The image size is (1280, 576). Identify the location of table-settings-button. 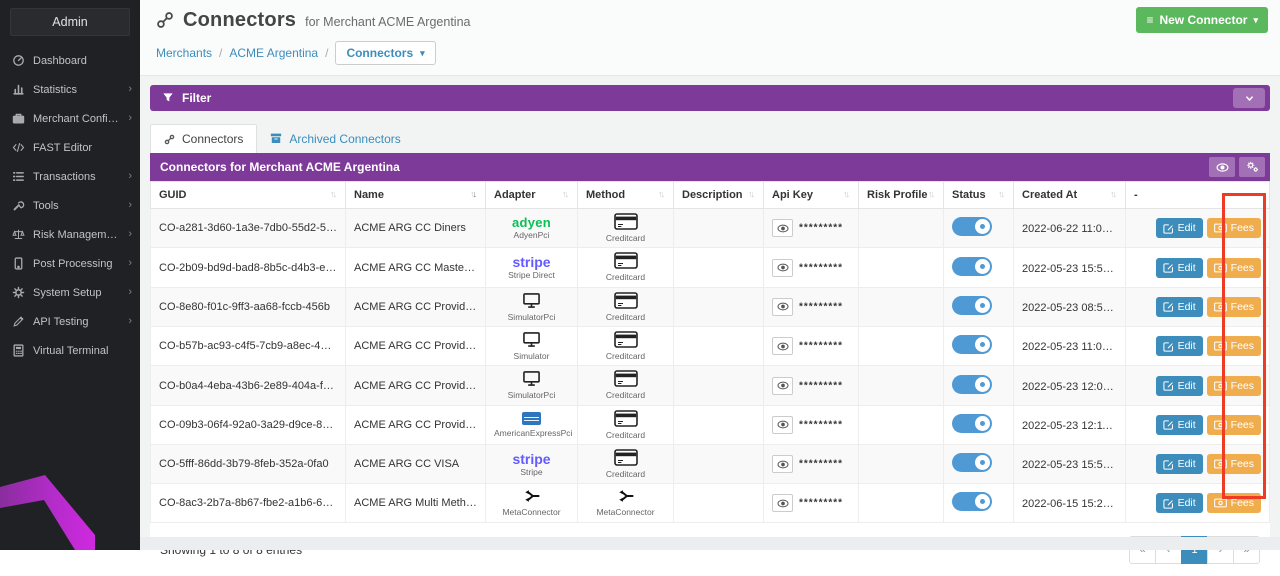
(1252, 167).